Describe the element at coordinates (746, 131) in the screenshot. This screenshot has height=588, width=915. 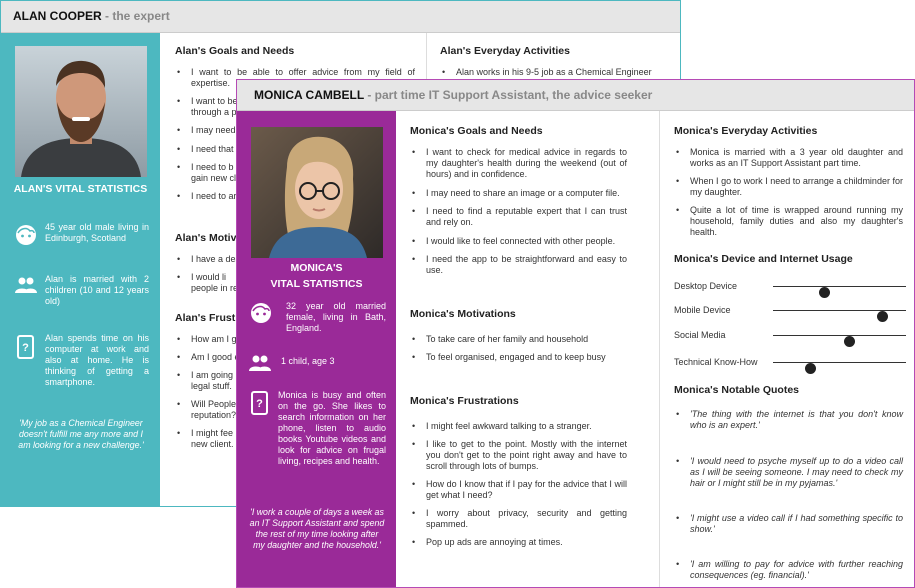
I see `monica-activities-title: Monica's Everyday Activities` at that location.